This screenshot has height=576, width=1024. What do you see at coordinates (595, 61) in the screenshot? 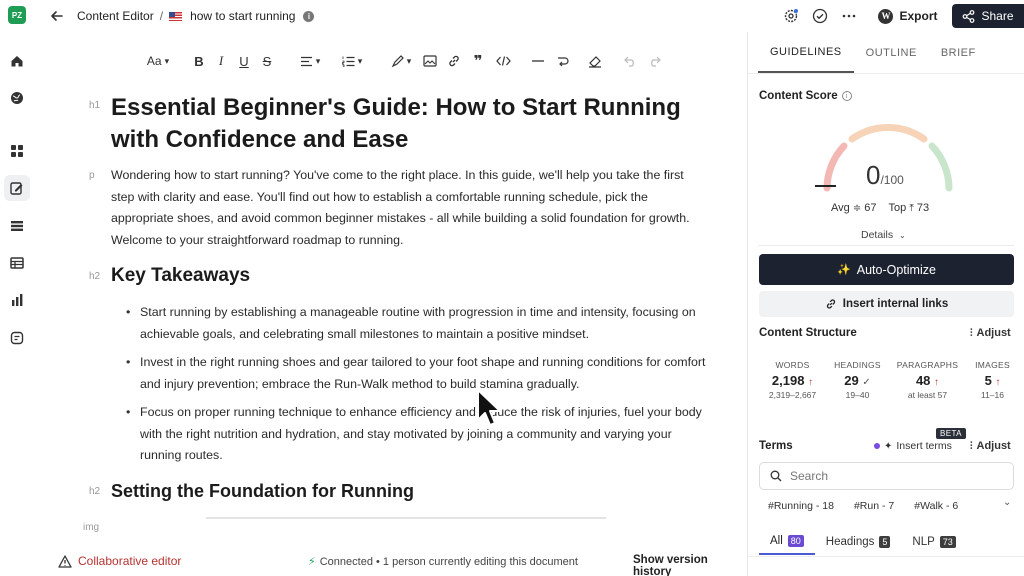
I see `eraser-icon` at bounding box center [595, 61].